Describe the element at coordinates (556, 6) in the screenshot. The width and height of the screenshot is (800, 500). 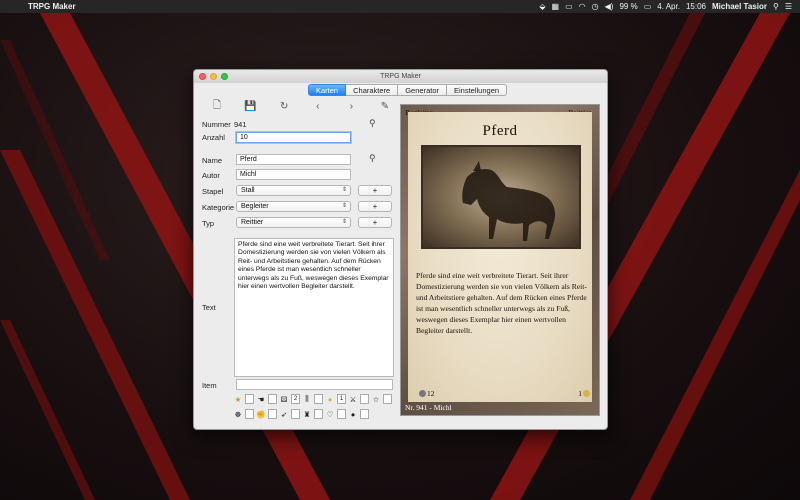
I see `dashboard-icon: ▦` at that location.